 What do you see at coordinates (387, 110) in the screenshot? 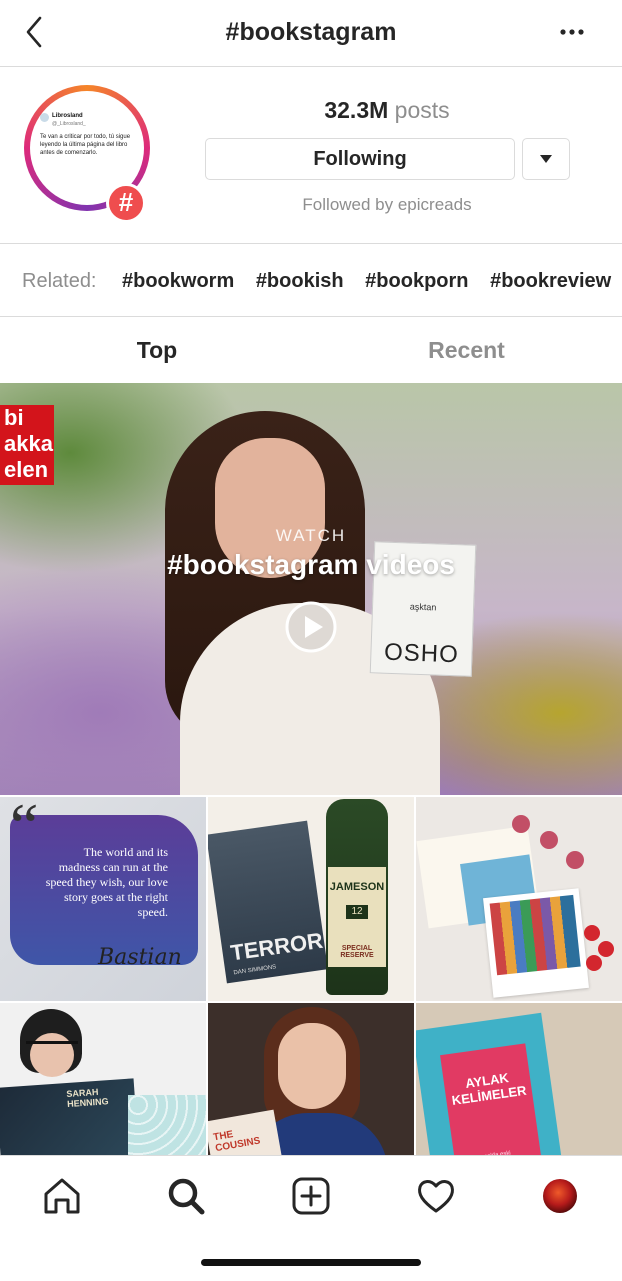
I see `posts-count: 32.3M posts` at bounding box center [387, 110].